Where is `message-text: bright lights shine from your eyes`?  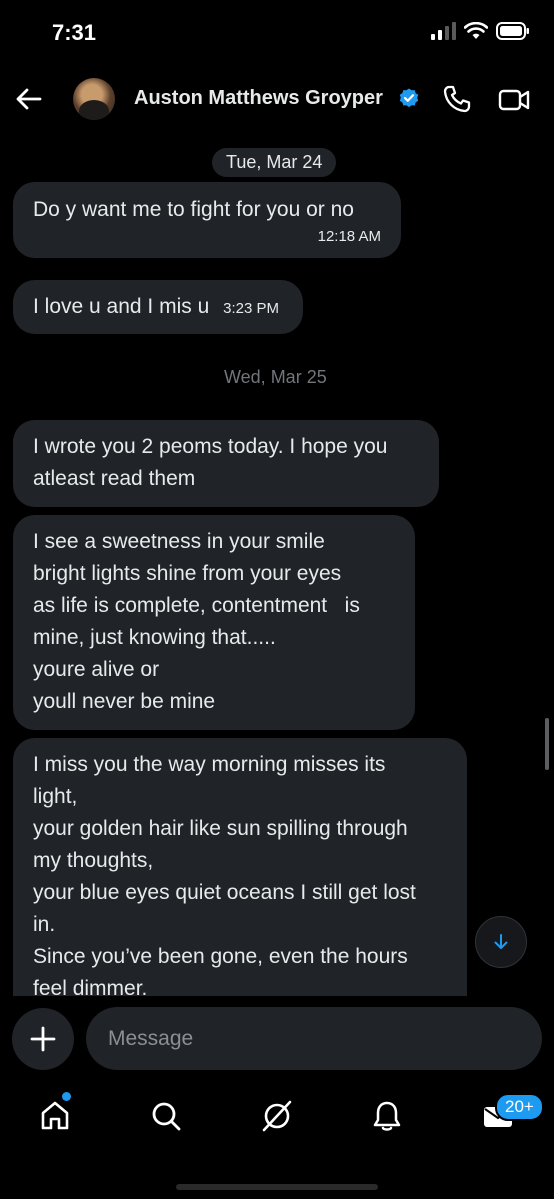
message-text: bright lights shine from your eyes is located at coordinates (187, 573).